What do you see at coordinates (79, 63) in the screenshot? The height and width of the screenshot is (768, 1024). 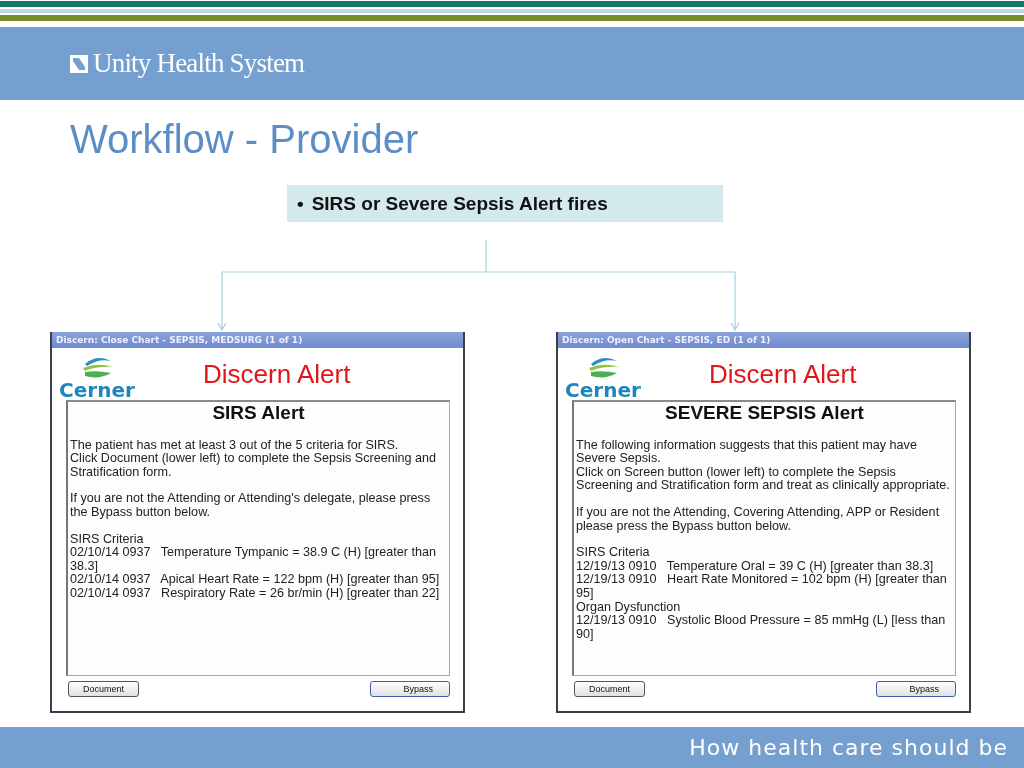 I see `logo-icon` at bounding box center [79, 63].